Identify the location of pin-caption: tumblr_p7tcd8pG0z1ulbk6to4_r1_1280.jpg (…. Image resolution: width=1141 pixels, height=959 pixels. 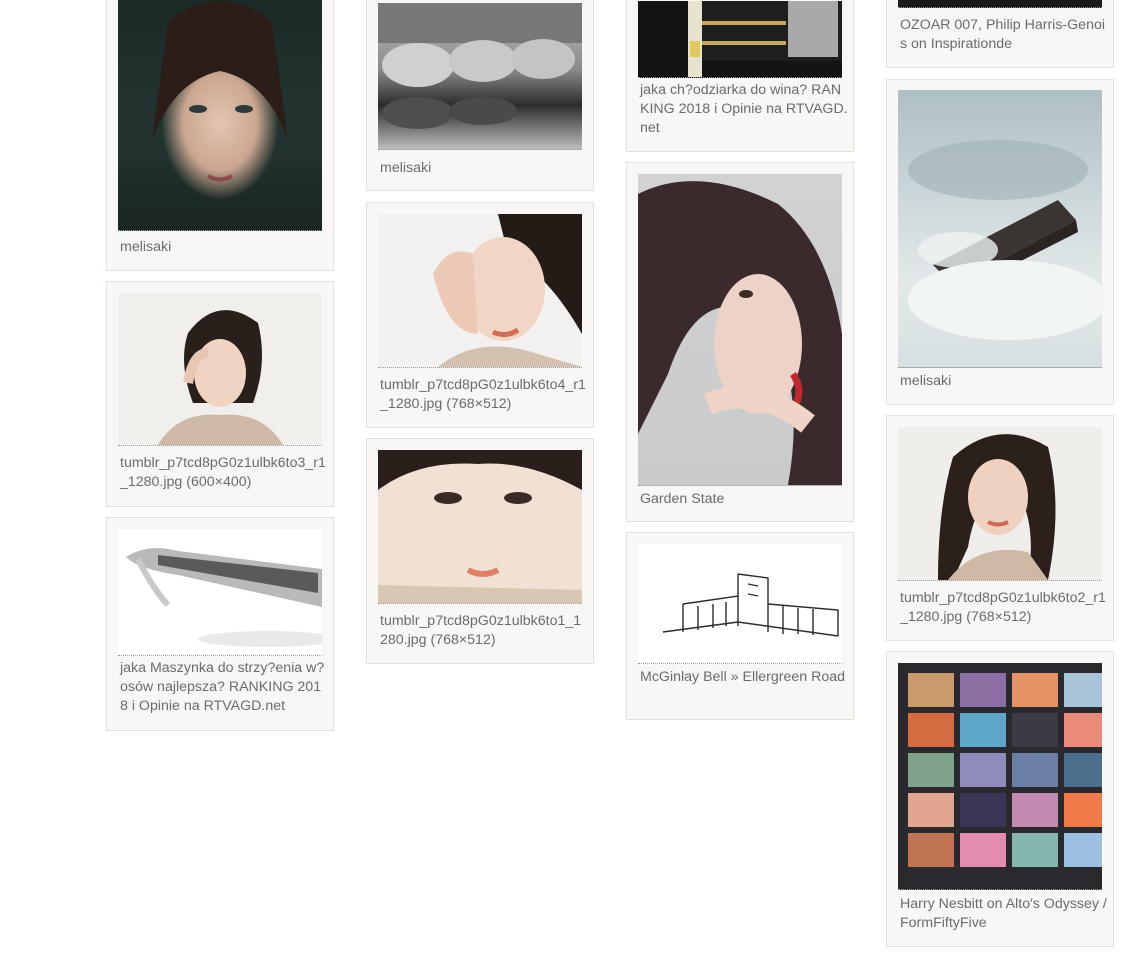
(484, 395).